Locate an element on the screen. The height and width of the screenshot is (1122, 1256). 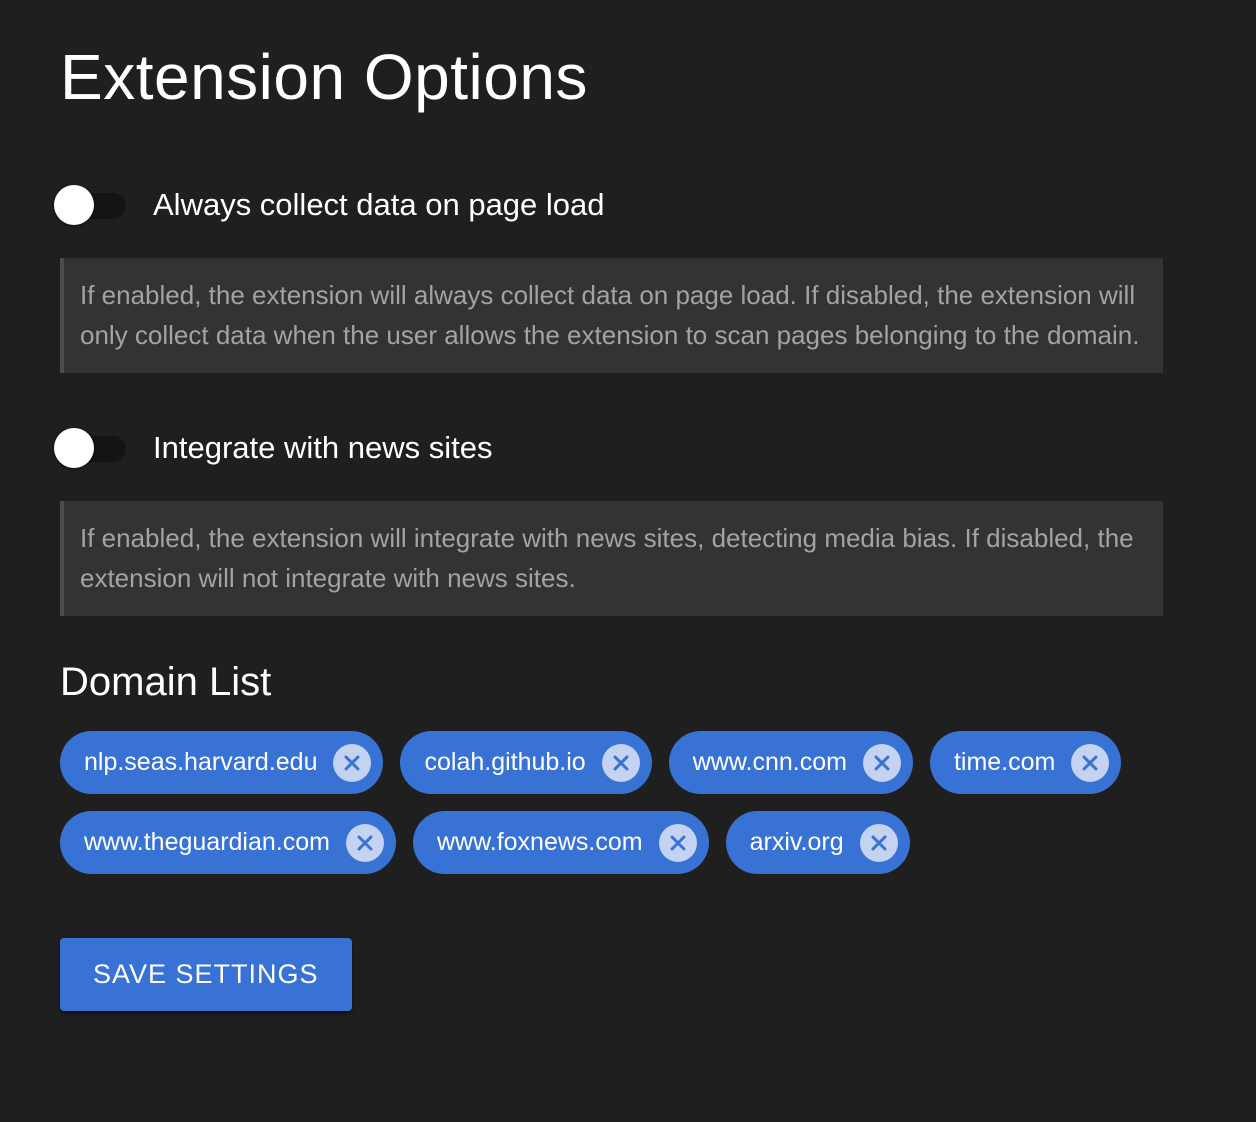
news-integration-row: Integrate with news sites is located at coordinates (655, 448).